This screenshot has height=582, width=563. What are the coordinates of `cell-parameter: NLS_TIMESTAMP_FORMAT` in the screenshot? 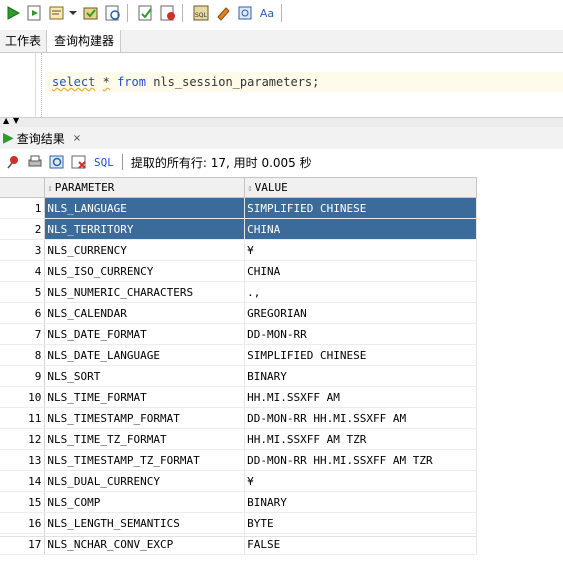 It's located at (145, 418).